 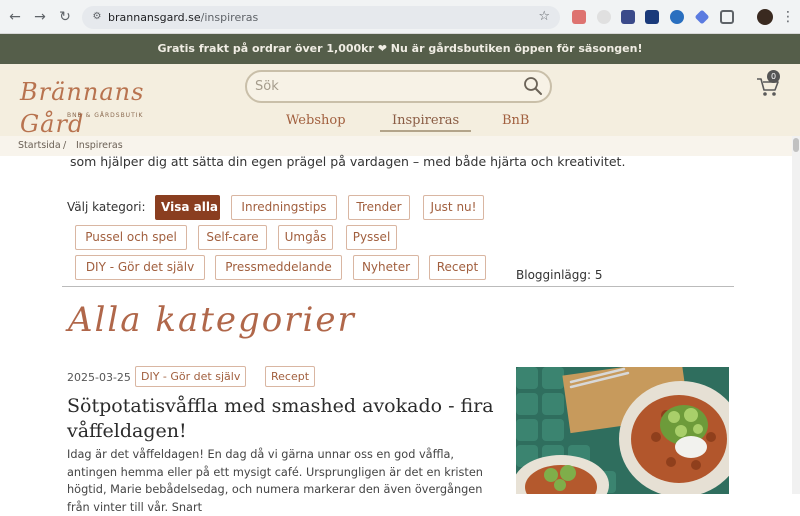 What do you see at coordinates (426, 122) in the screenshot?
I see `nav-inspireras: Inspireras` at bounding box center [426, 122].